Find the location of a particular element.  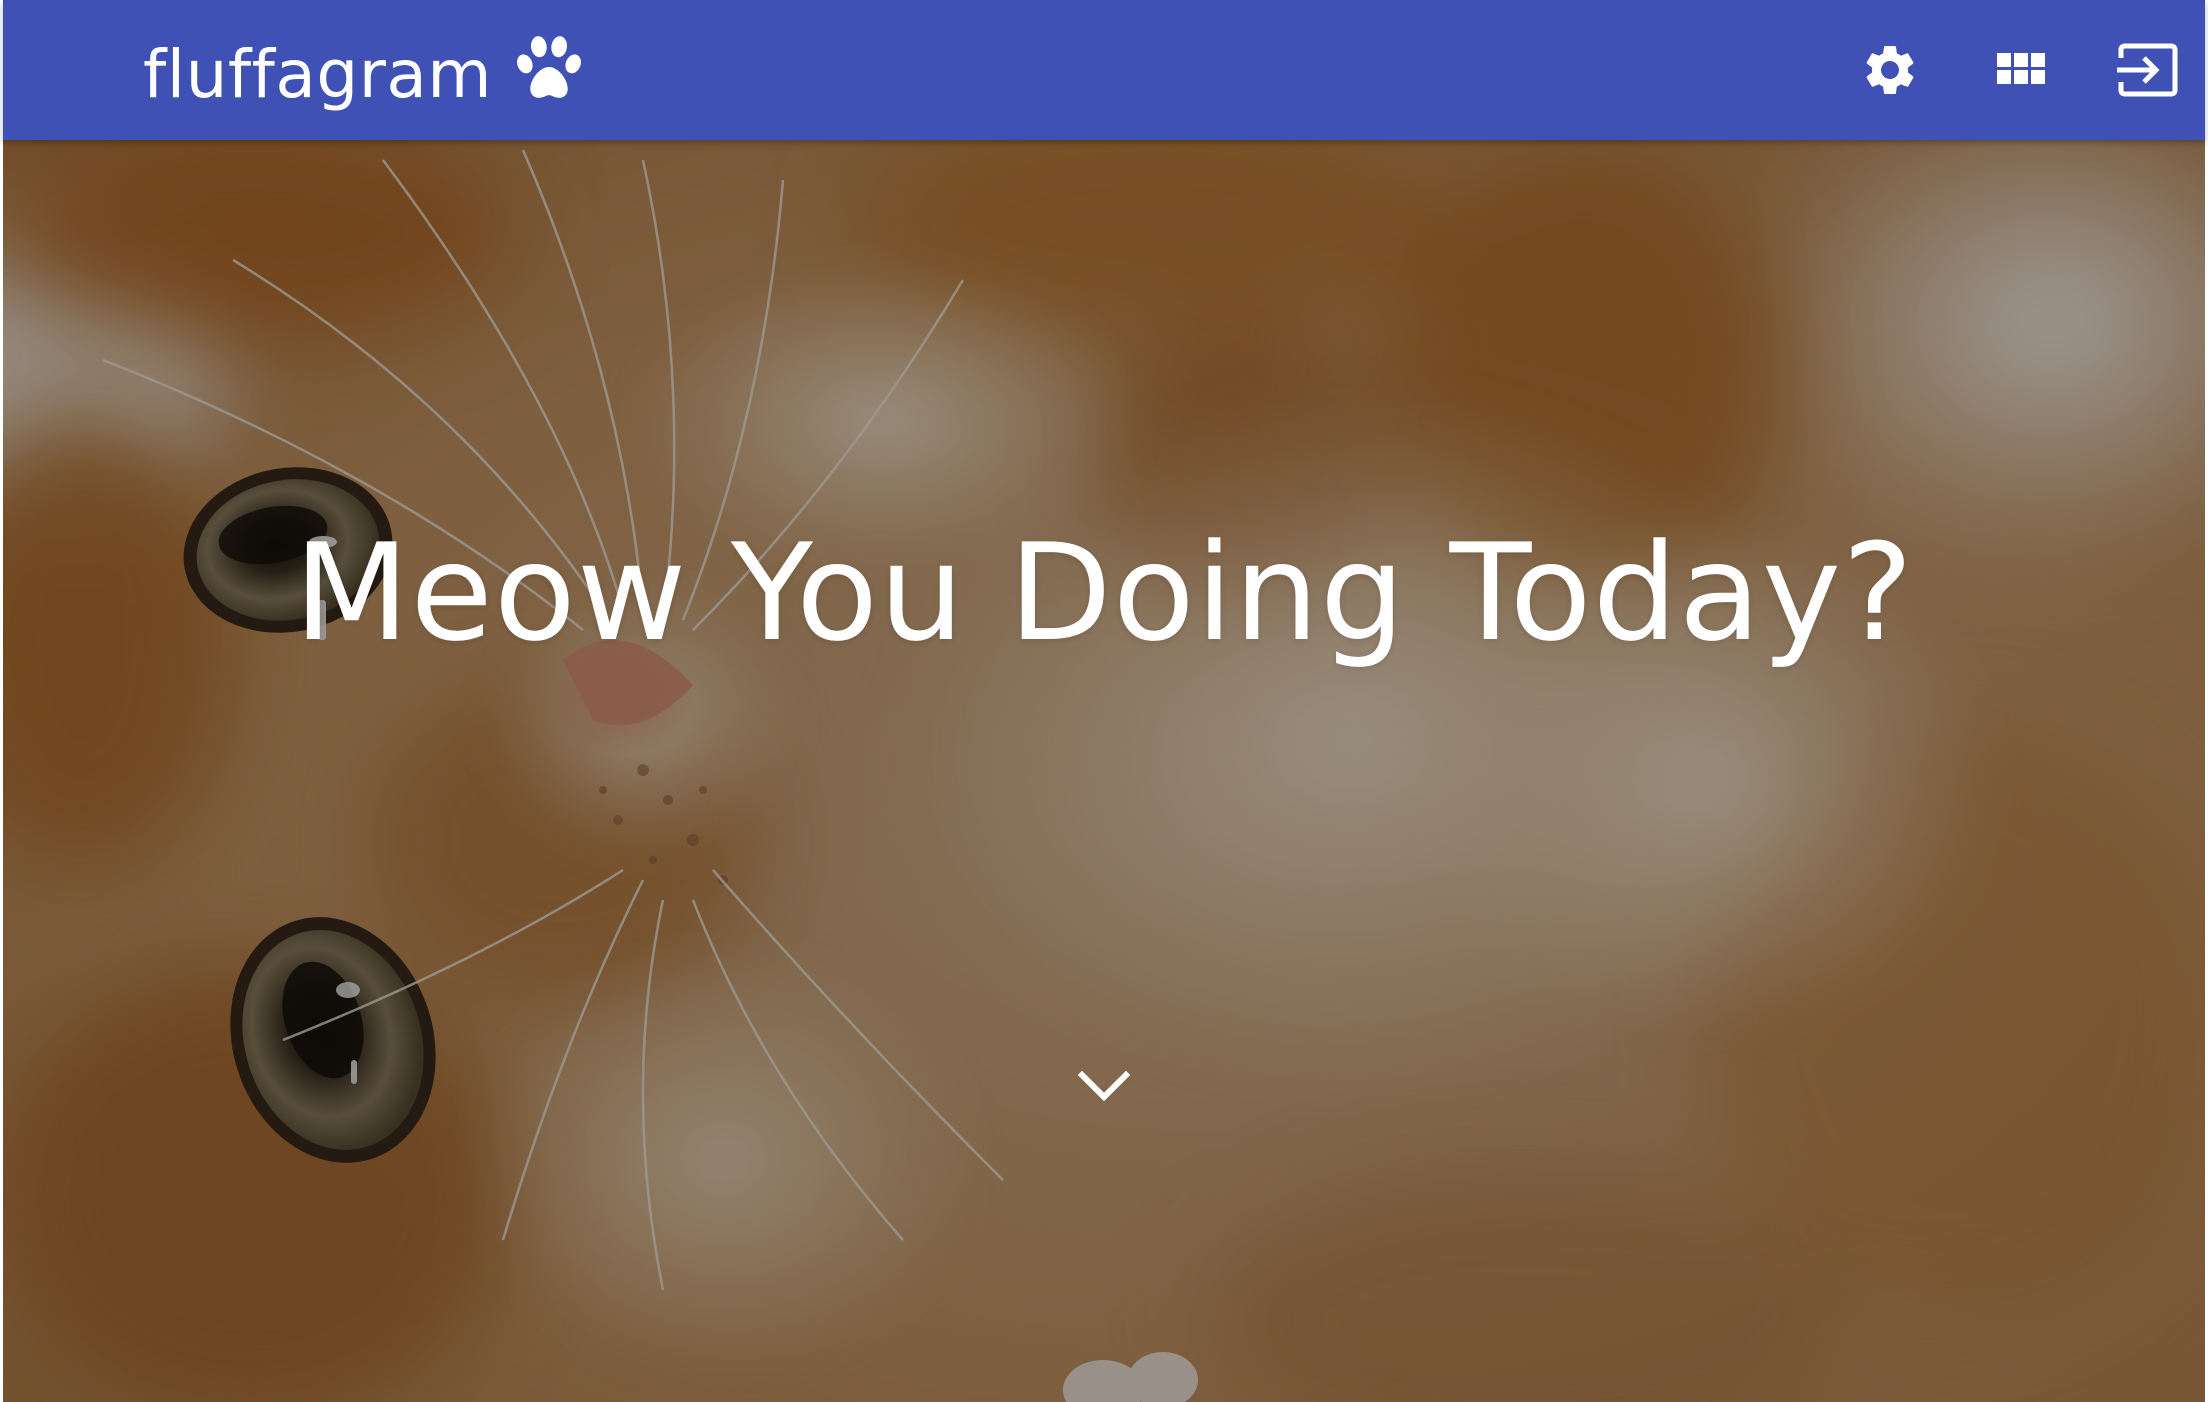

chevron-down-icon is located at coordinates (1104, 1086).